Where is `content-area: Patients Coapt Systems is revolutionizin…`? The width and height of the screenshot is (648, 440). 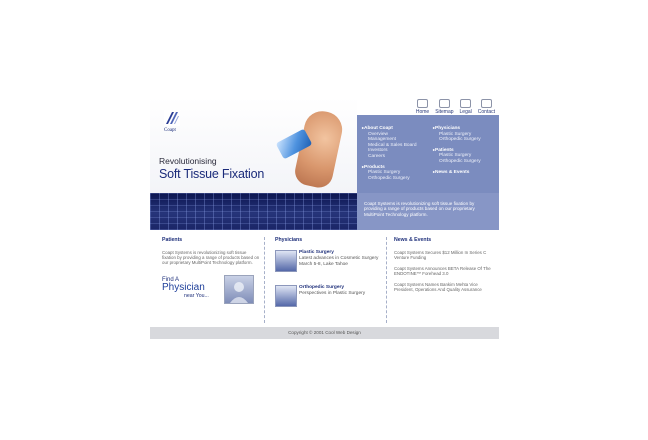 content-area: Patients Coapt Systems is revolutionizin… is located at coordinates (324, 282).